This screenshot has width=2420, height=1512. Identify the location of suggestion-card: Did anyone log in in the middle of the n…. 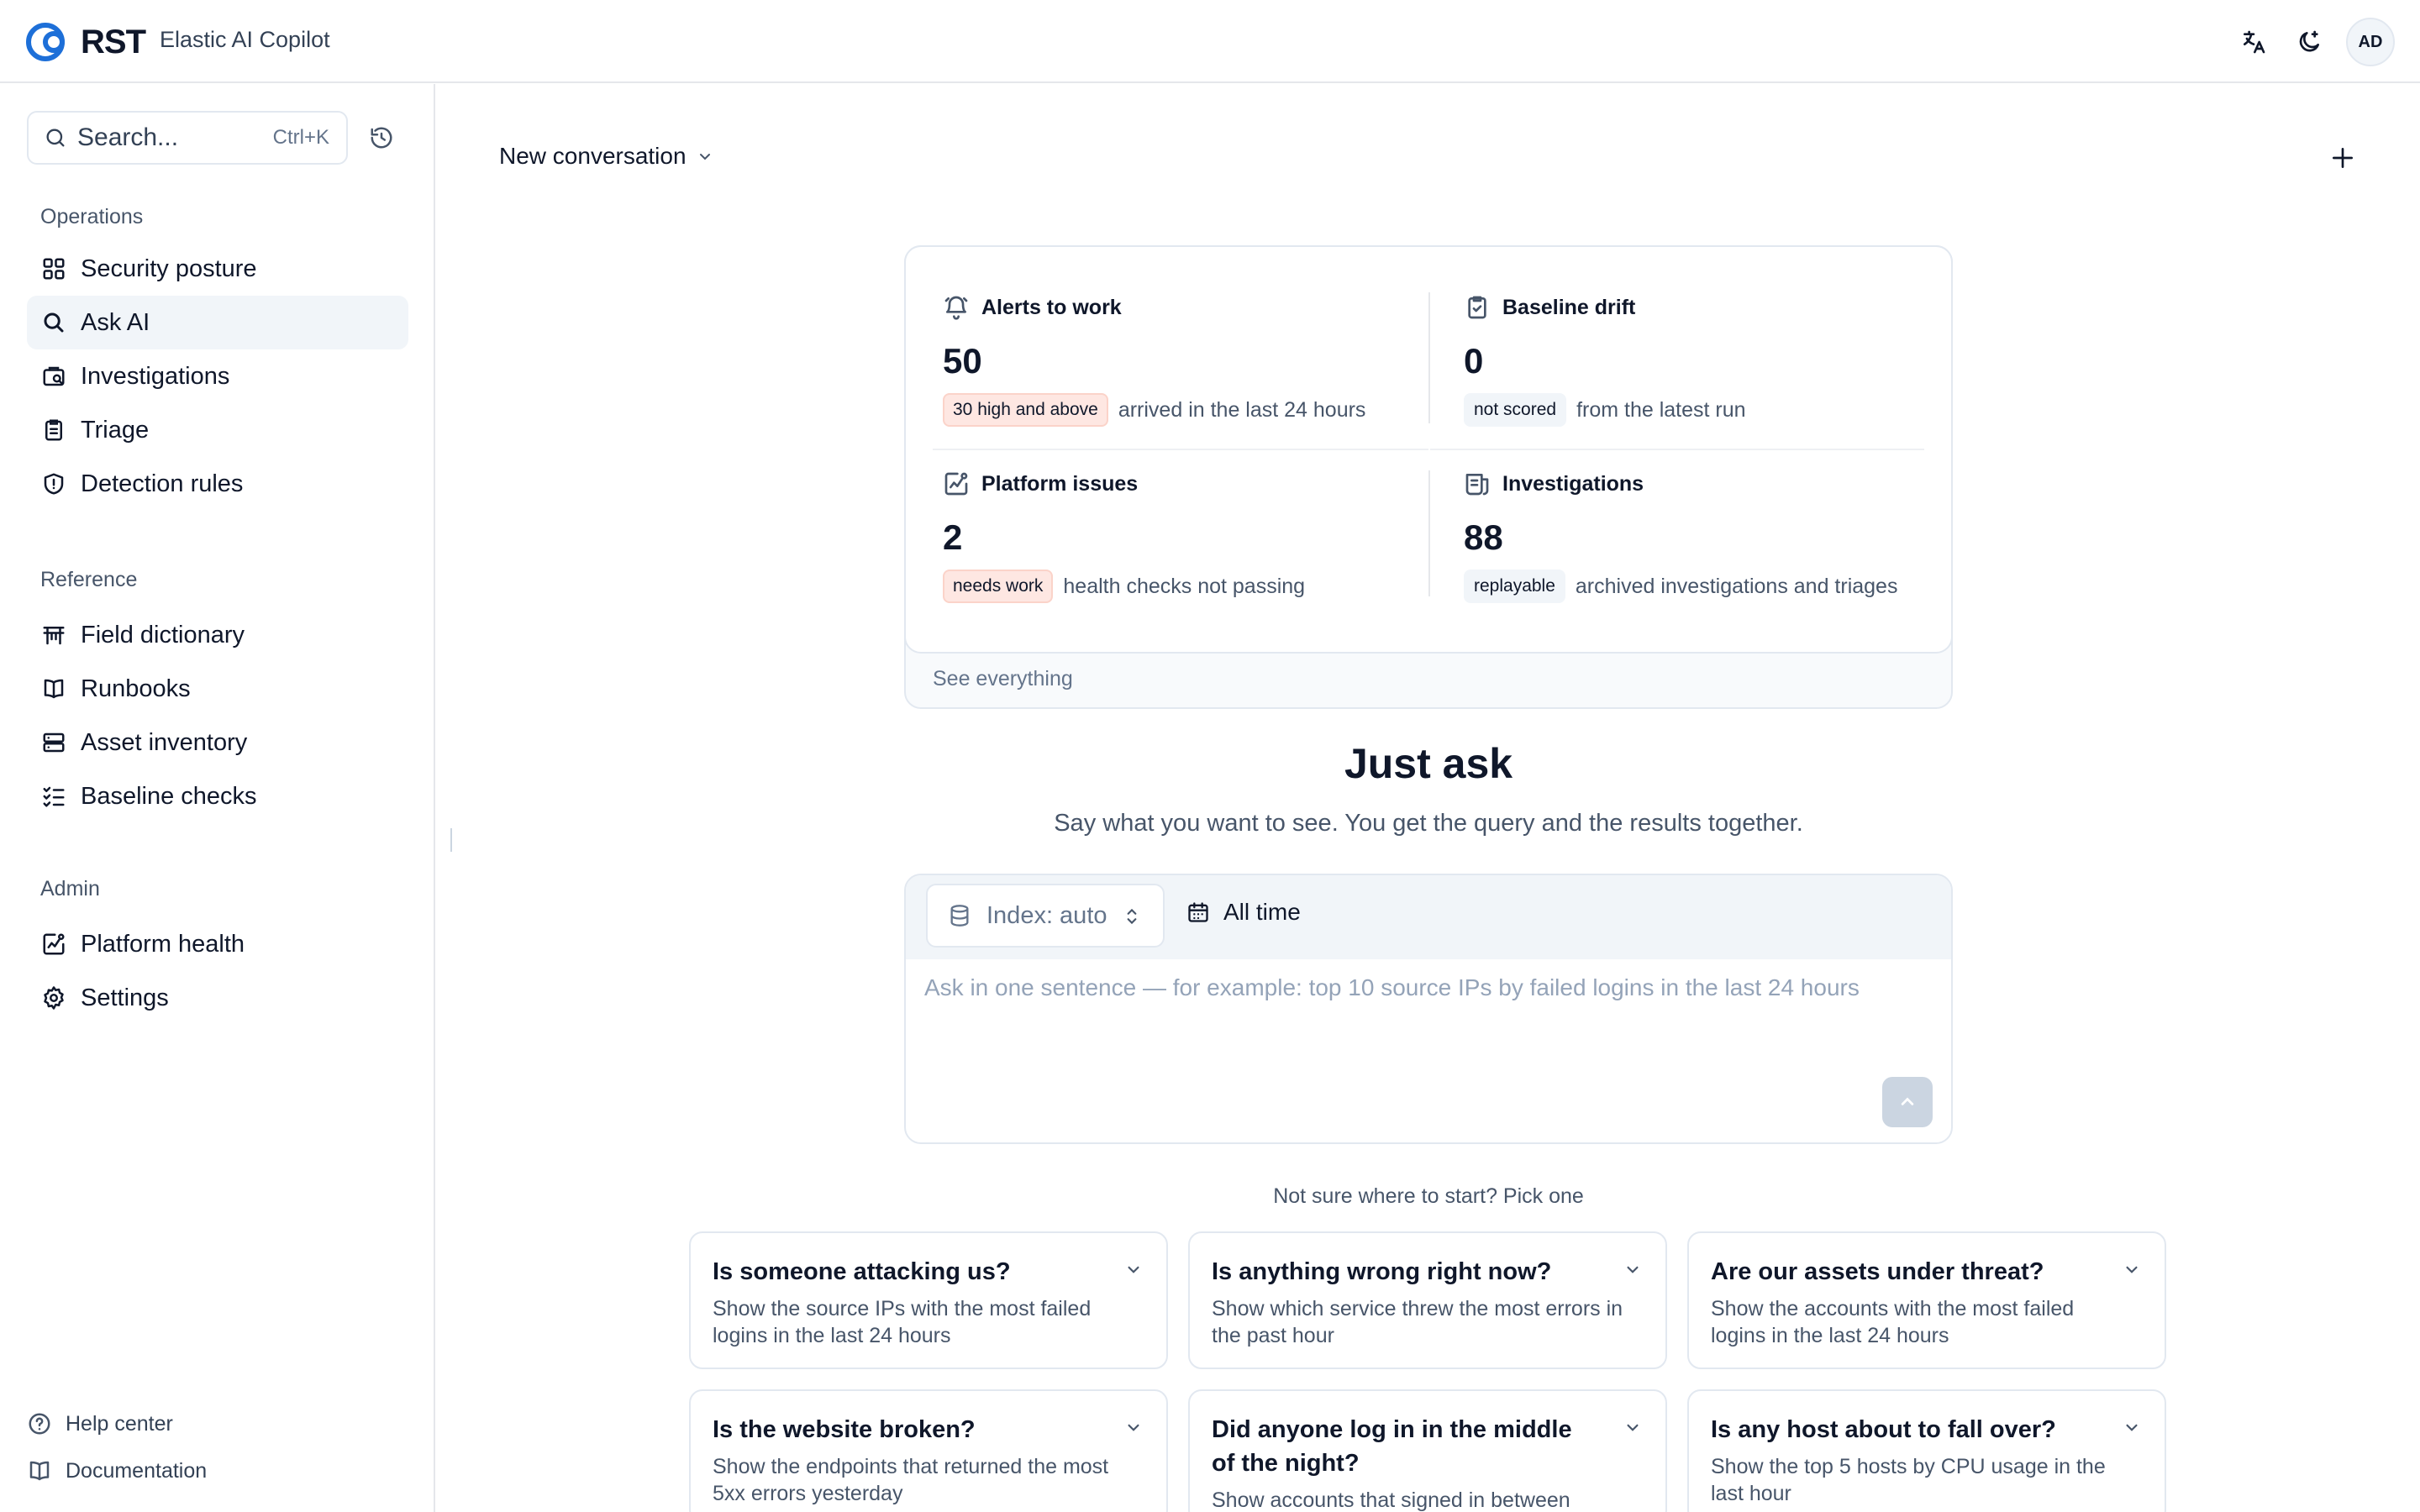
(1427, 1450).